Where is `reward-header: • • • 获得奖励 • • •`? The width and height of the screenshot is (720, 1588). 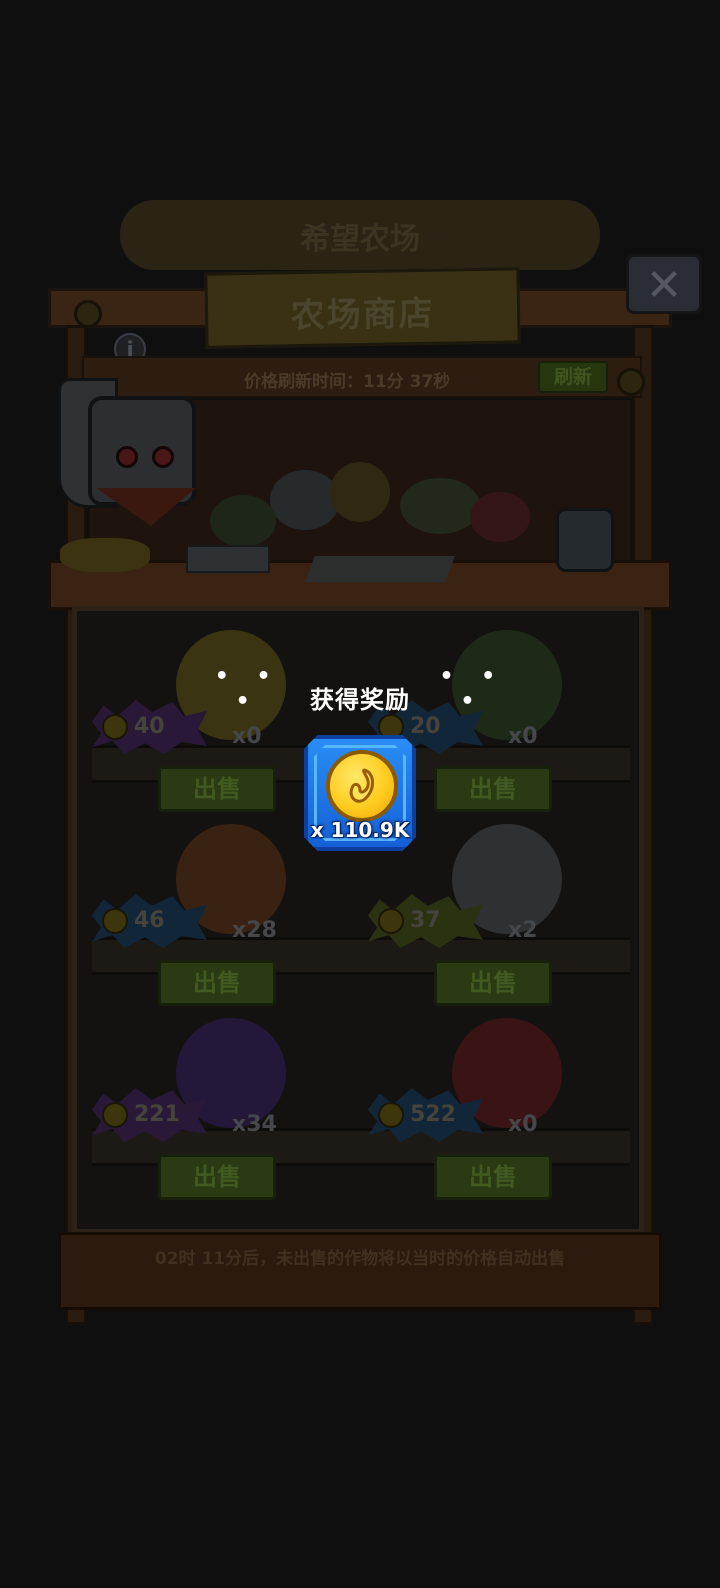
reward-header: • • • 获得奖励 • • • is located at coordinates (360, 689).